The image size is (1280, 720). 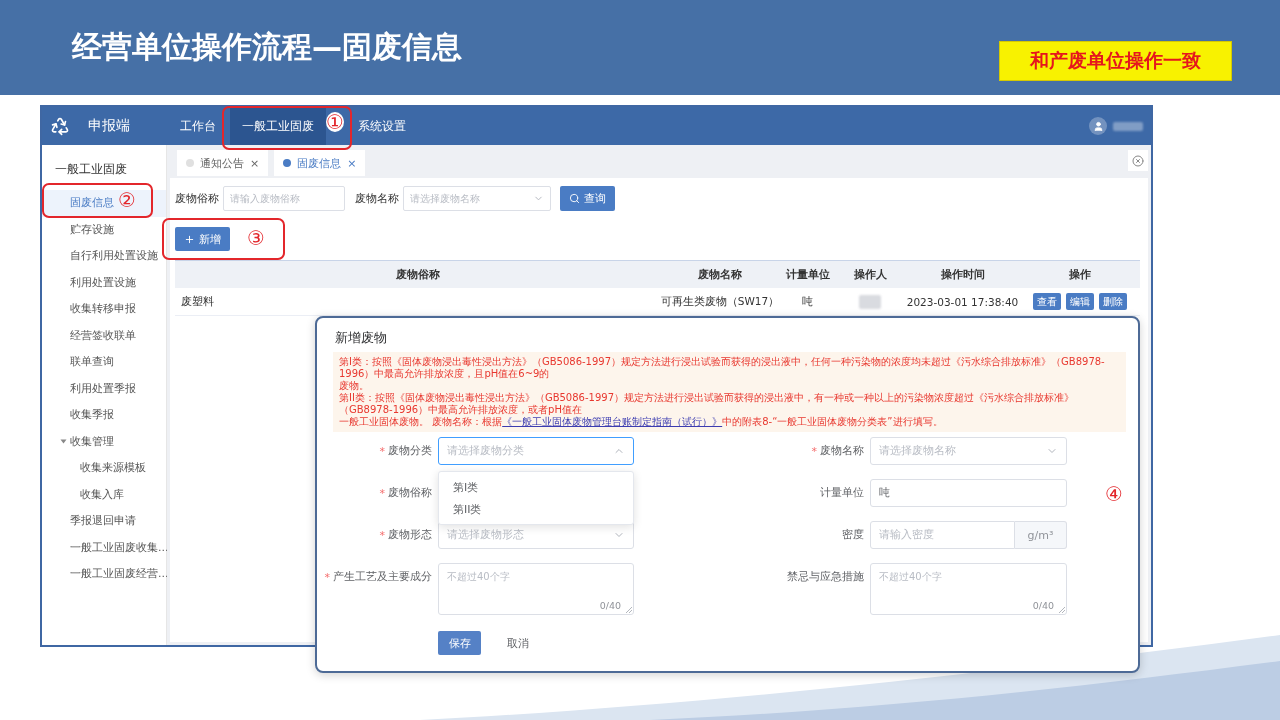 I want to click on sidebar-item: 收集入库, so click(x=104, y=494).